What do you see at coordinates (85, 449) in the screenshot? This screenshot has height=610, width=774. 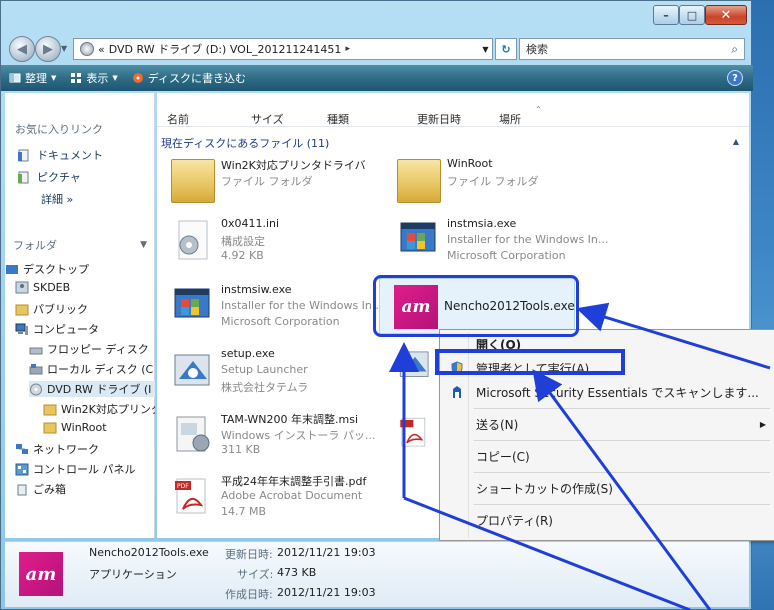 I see `tree-item-network: ネットワーク` at bounding box center [85, 449].